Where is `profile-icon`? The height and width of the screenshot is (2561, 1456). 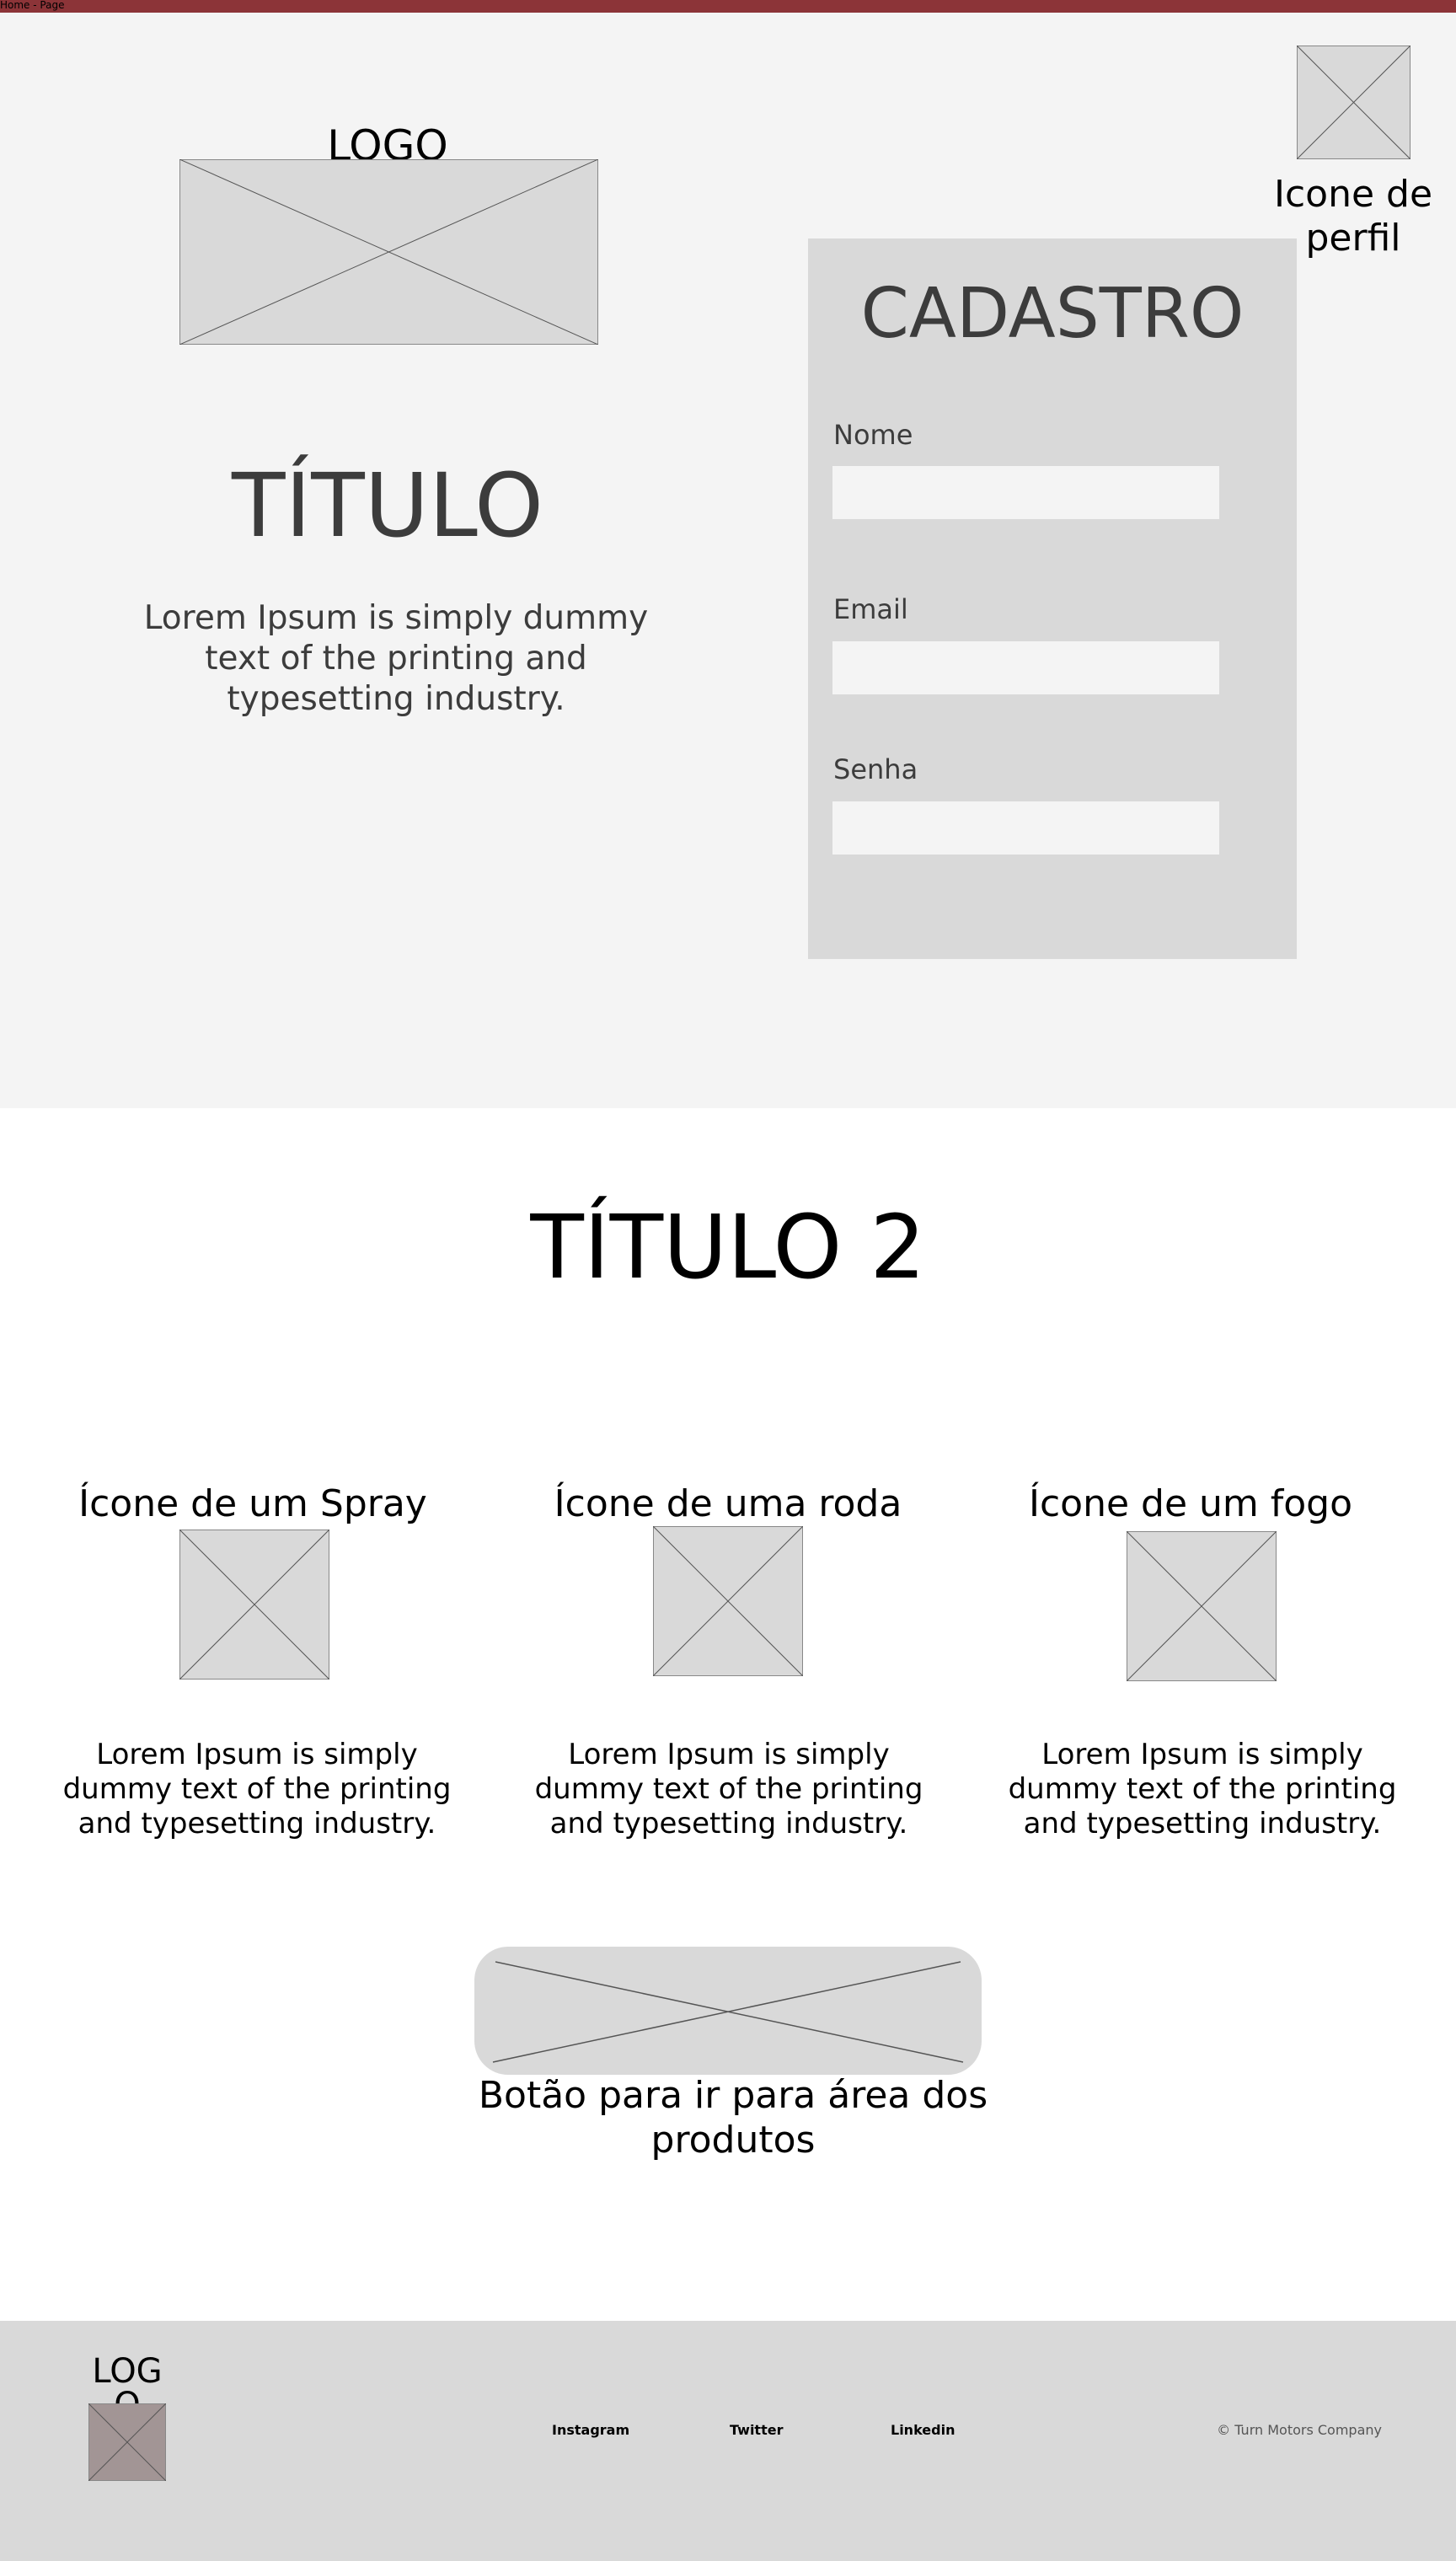
profile-icon is located at coordinates (1353, 102).